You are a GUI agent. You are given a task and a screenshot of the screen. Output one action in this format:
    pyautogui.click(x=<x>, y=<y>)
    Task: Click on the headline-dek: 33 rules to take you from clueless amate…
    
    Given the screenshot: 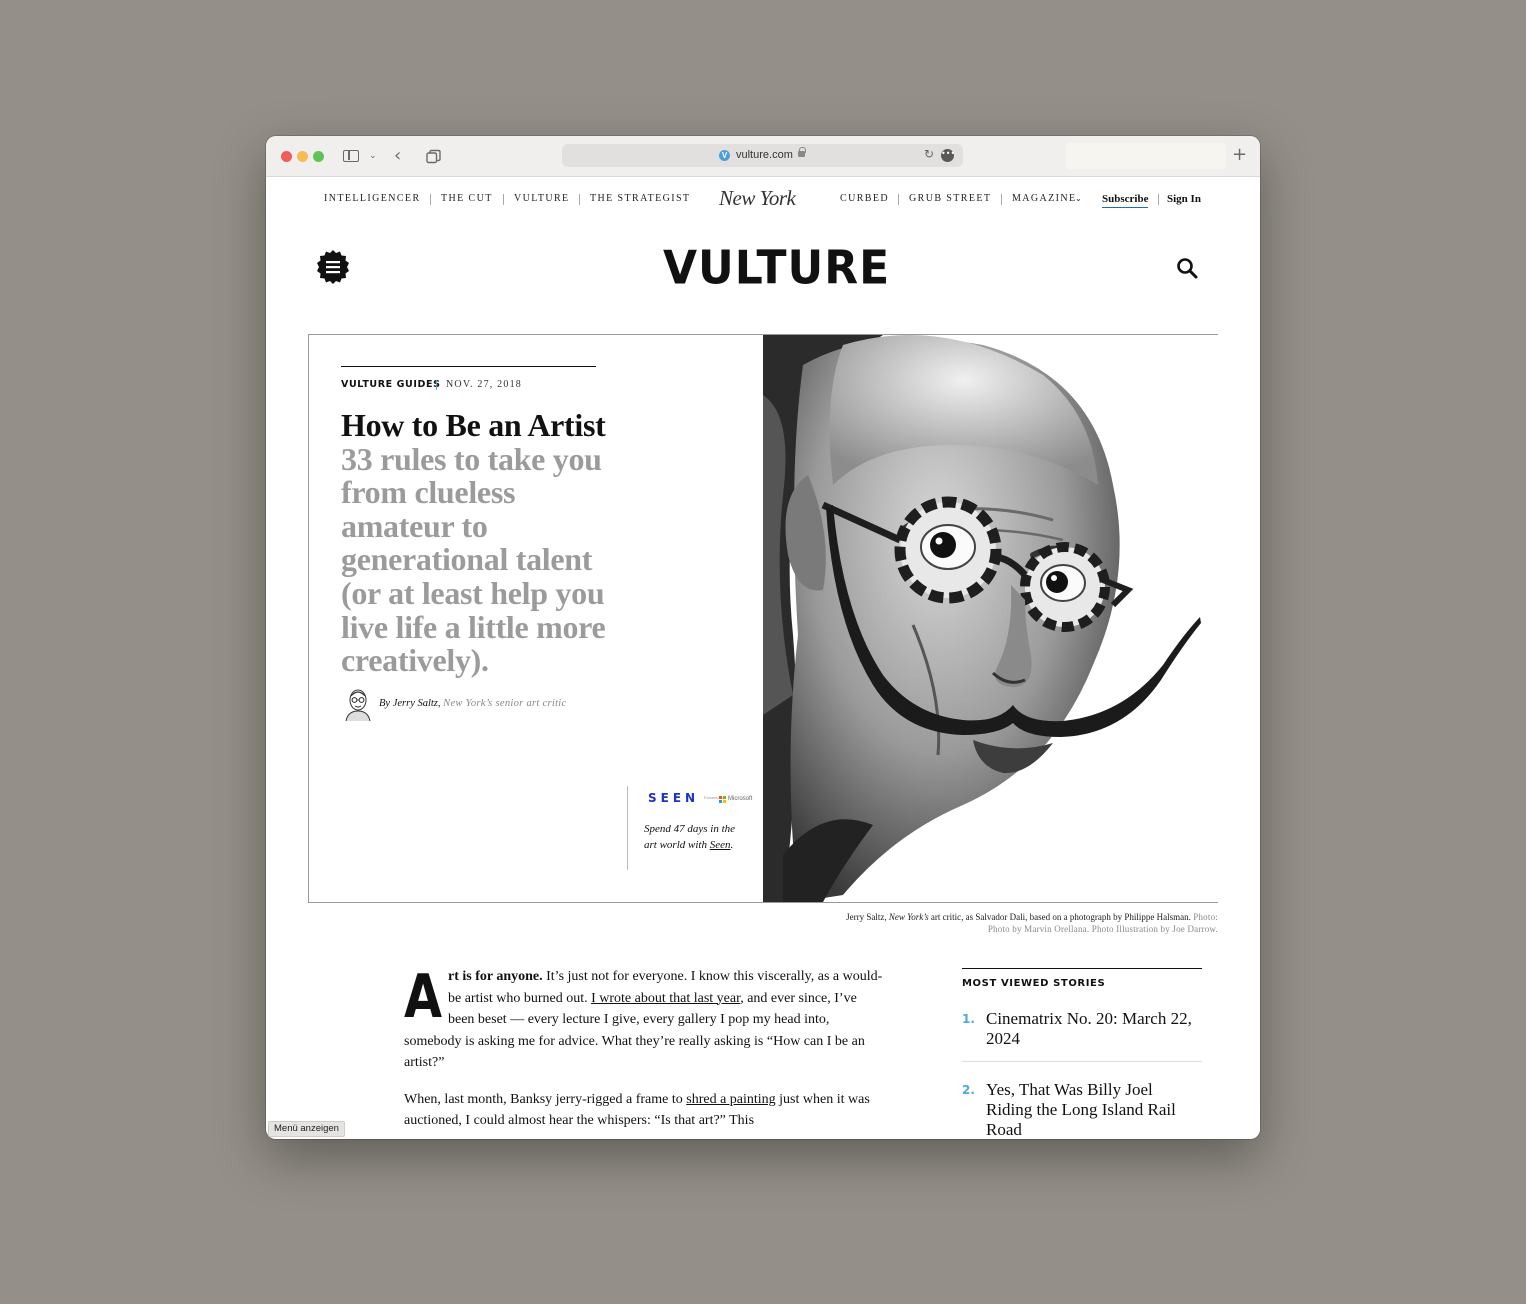 What is the action you would take?
    pyautogui.click(x=473, y=559)
    